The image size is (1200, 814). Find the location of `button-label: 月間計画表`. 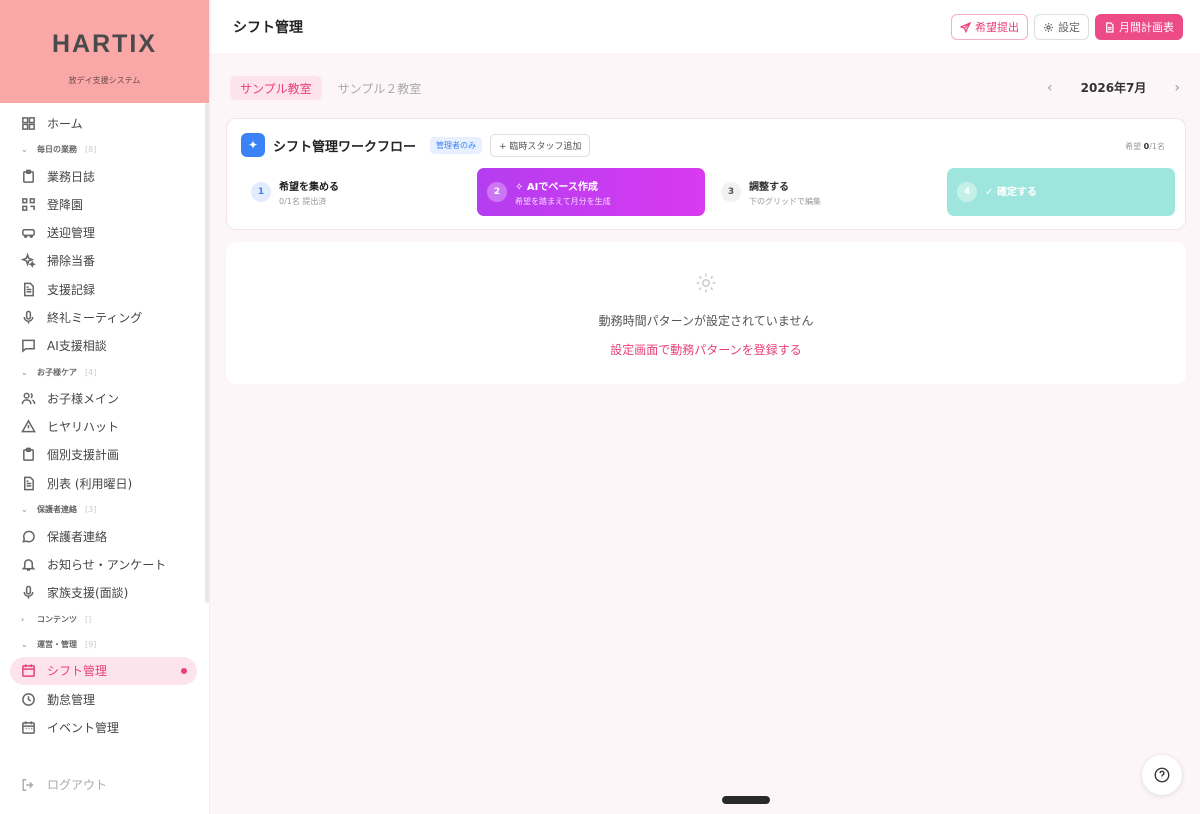

button-label: 月間計画表 is located at coordinates (1146, 27).